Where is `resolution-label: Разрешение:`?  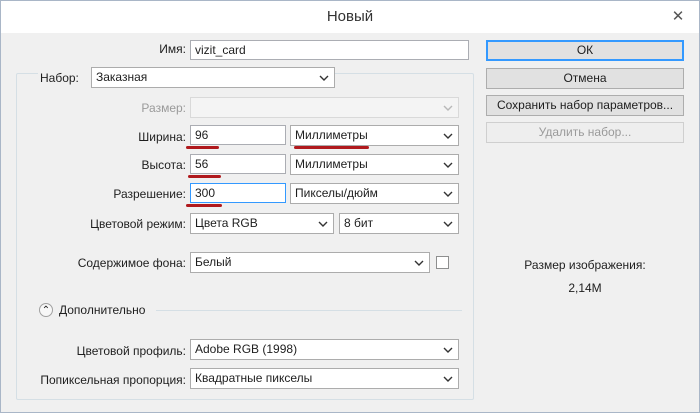
resolution-label: Разрешение: is located at coordinates (149, 194).